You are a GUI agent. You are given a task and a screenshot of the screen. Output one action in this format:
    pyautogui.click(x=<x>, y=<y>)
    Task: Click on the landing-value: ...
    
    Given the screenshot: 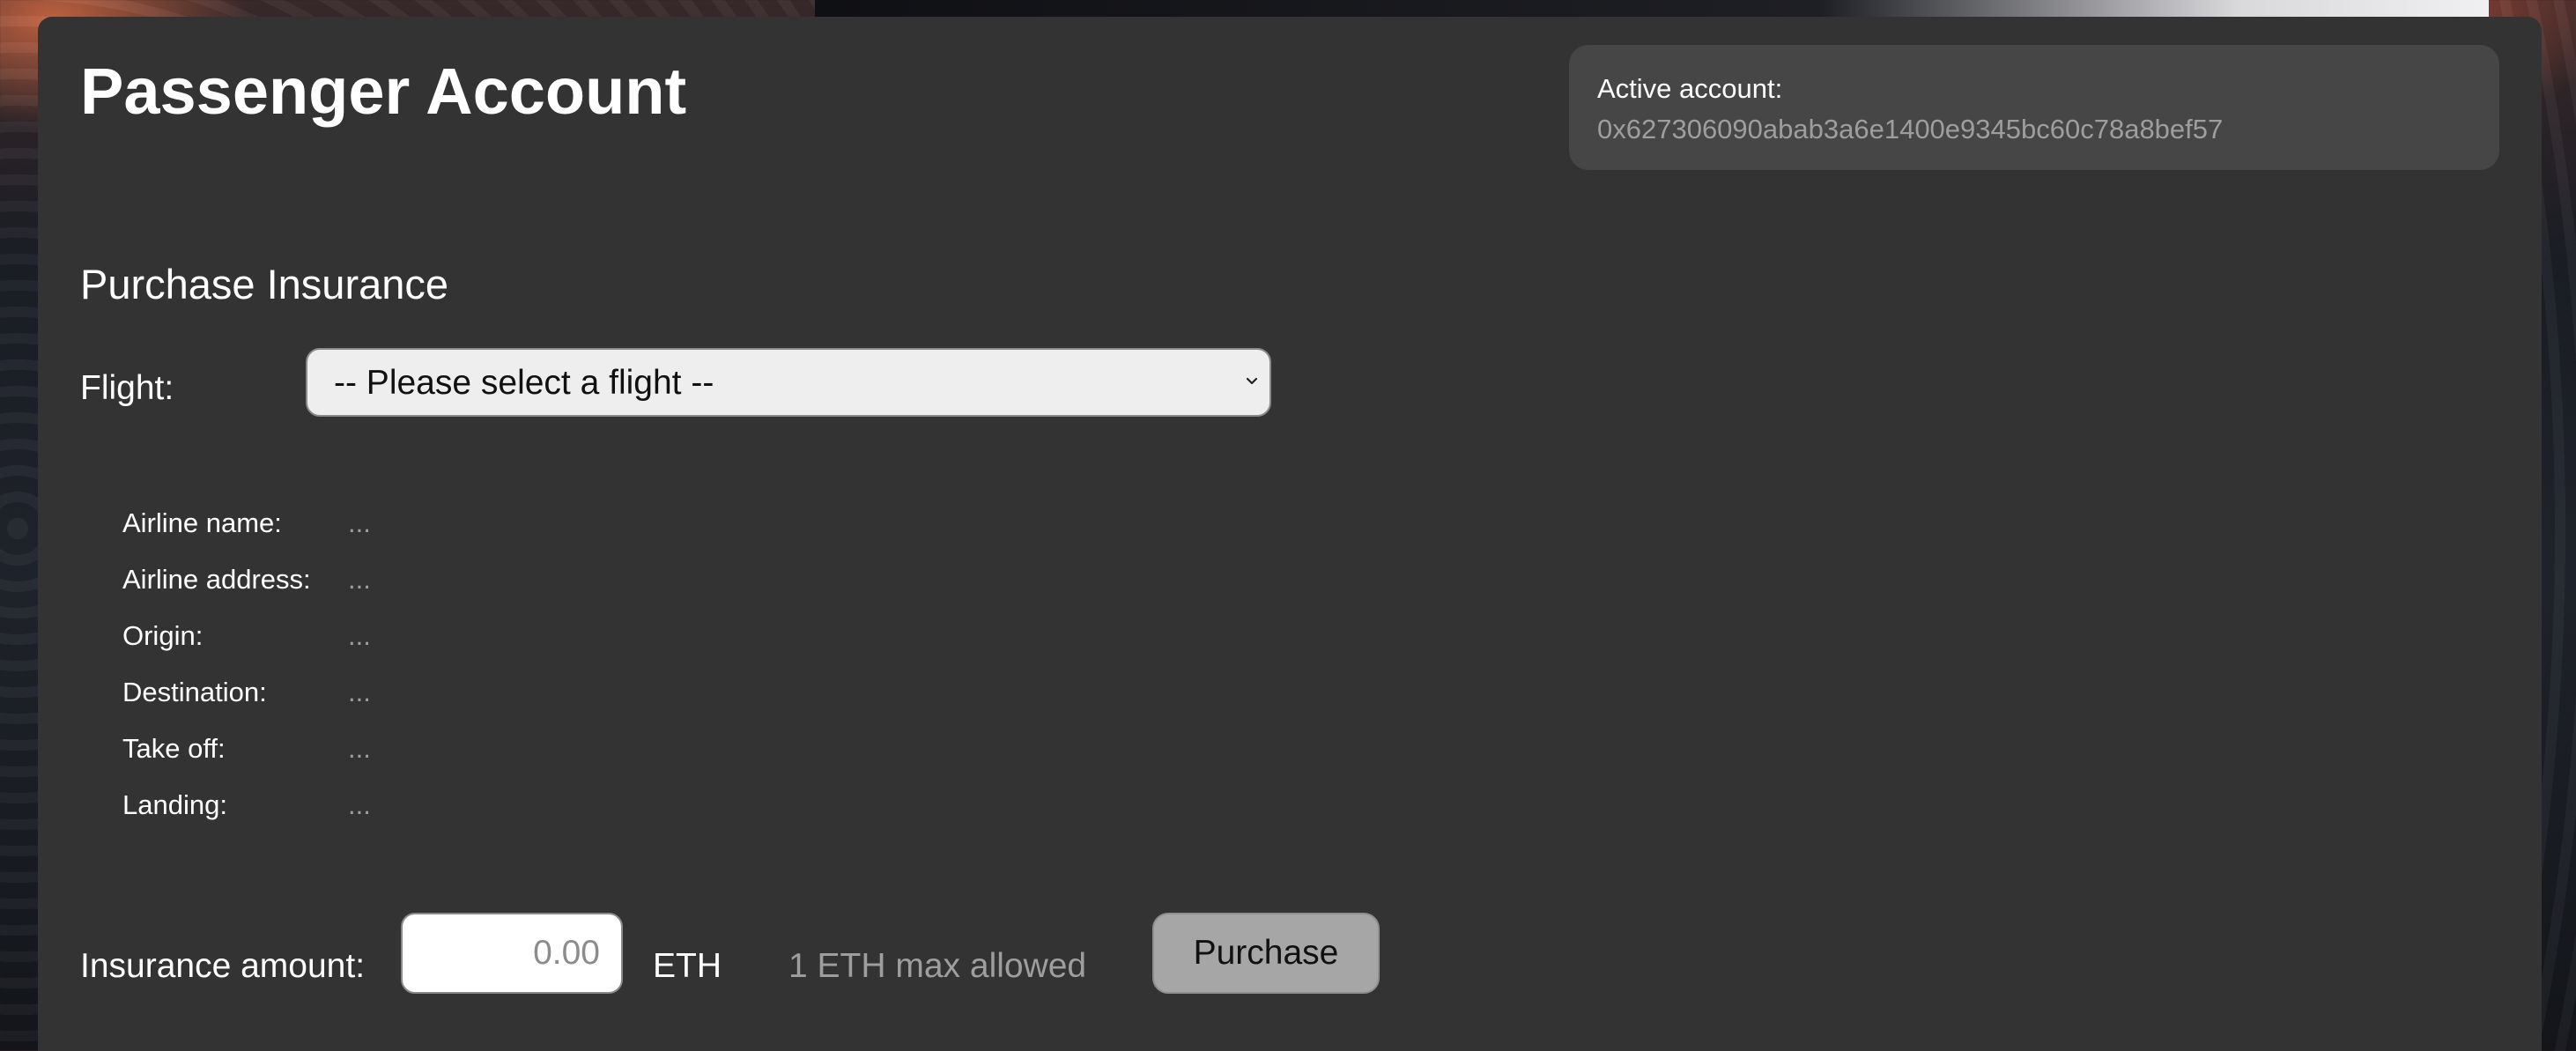 What is the action you would take?
    pyautogui.click(x=360, y=804)
    